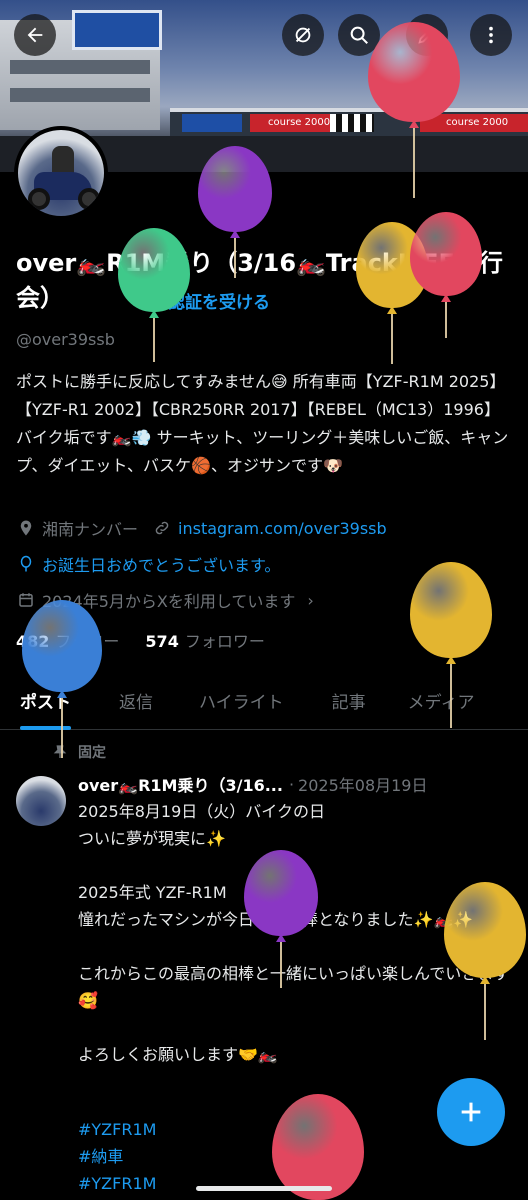 Image resolution: width=528 pixels, height=1200 pixels. What do you see at coordinates (61, 173) in the screenshot?
I see `profile-avatar` at bounding box center [61, 173].